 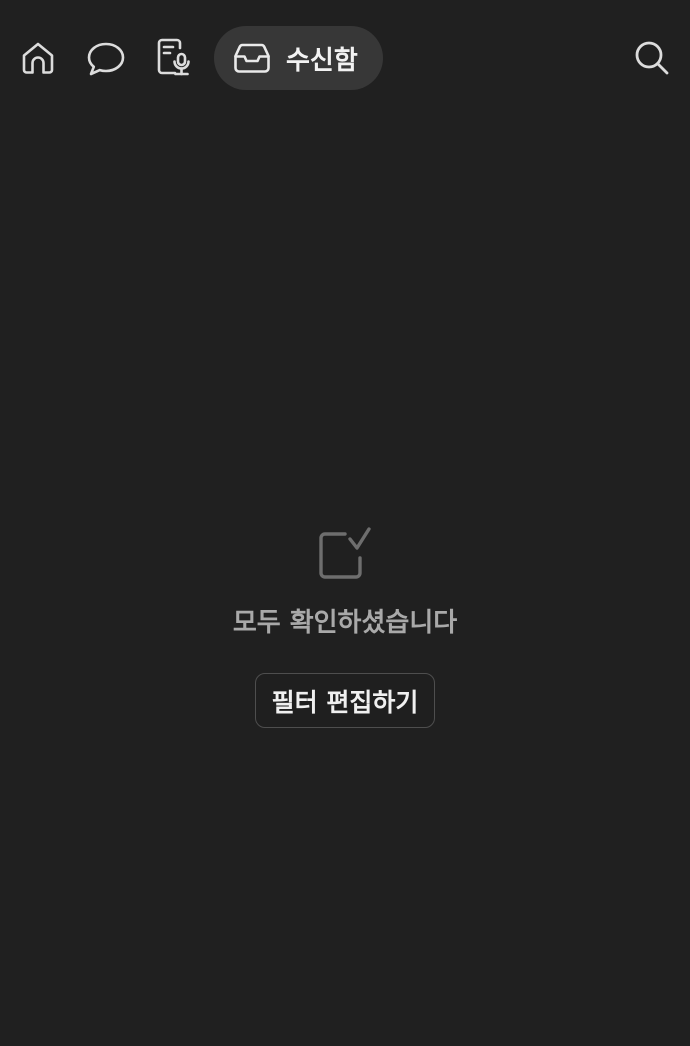 I want to click on tab-inbox-label: 수신함, so click(x=322, y=60).